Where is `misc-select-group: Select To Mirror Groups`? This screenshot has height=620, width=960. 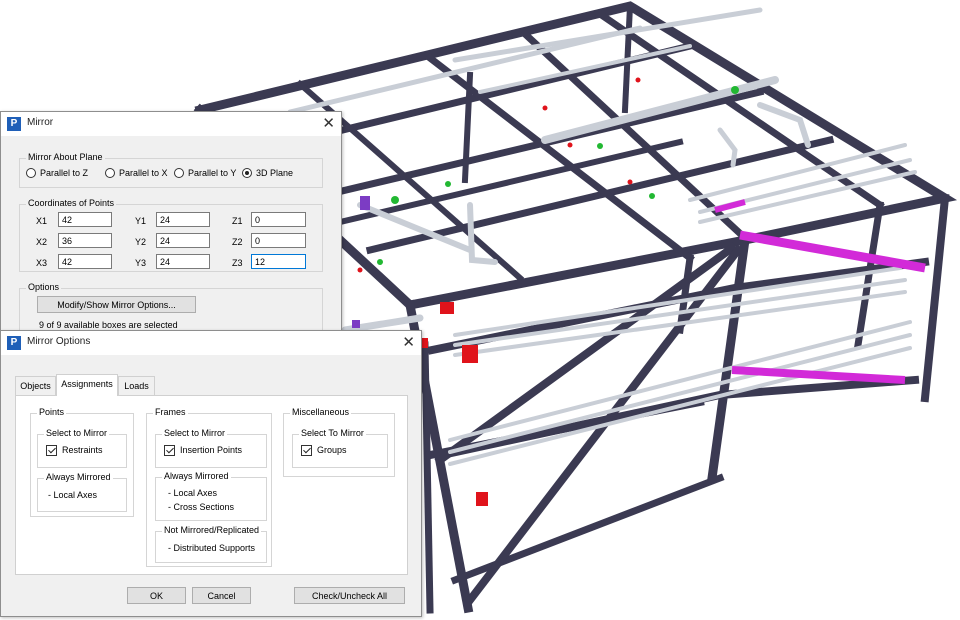 misc-select-group: Select To Mirror Groups is located at coordinates (340, 448).